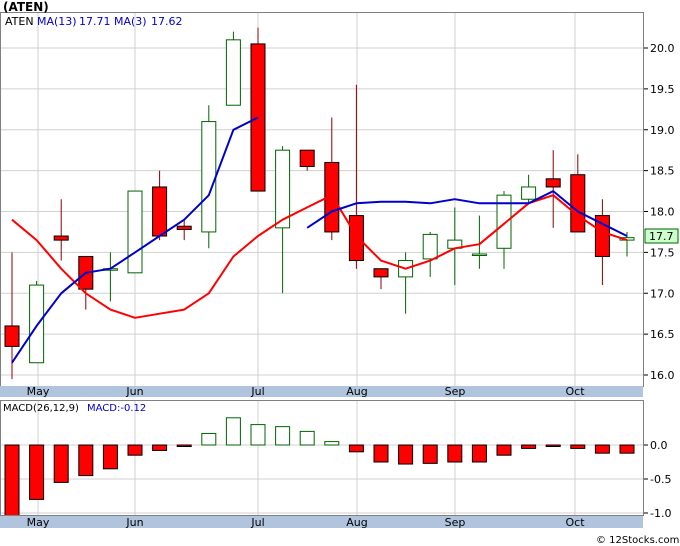 The image size is (680, 546). What do you see at coordinates (41, 408) in the screenshot?
I see `macd-label: MACD(26,12,9)` at bounding box center [41, 408].